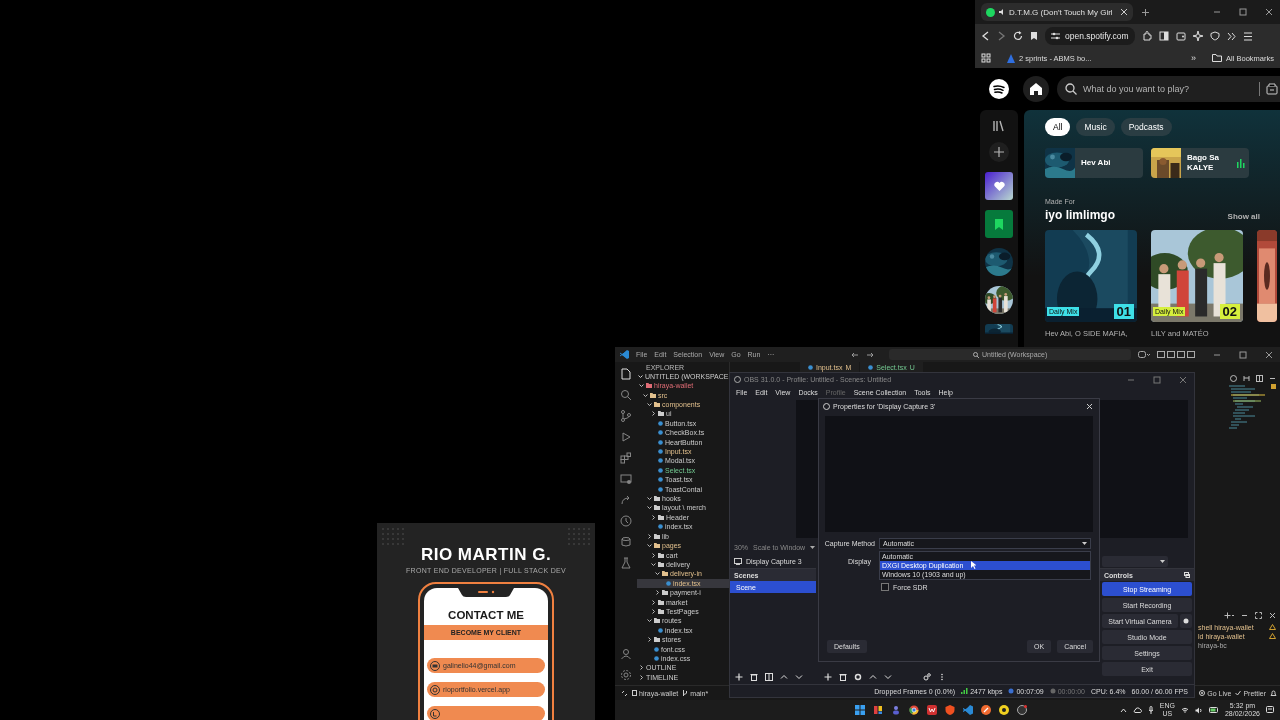 The height and width of the screenshot is (720, 1280). I want to click on shortcut-card: Bago Sa KALYE, so click(1200, 163).